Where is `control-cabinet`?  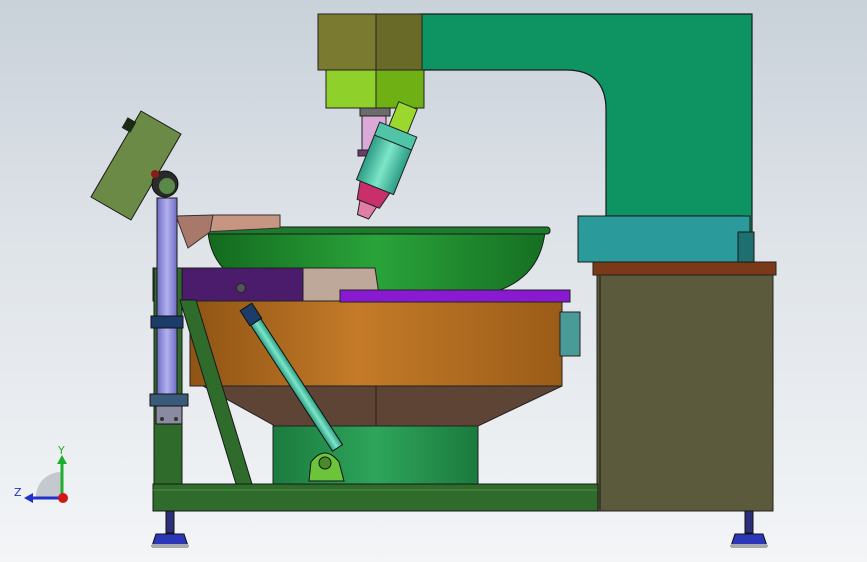 control-cabinet is located at coordinates (684, 386).